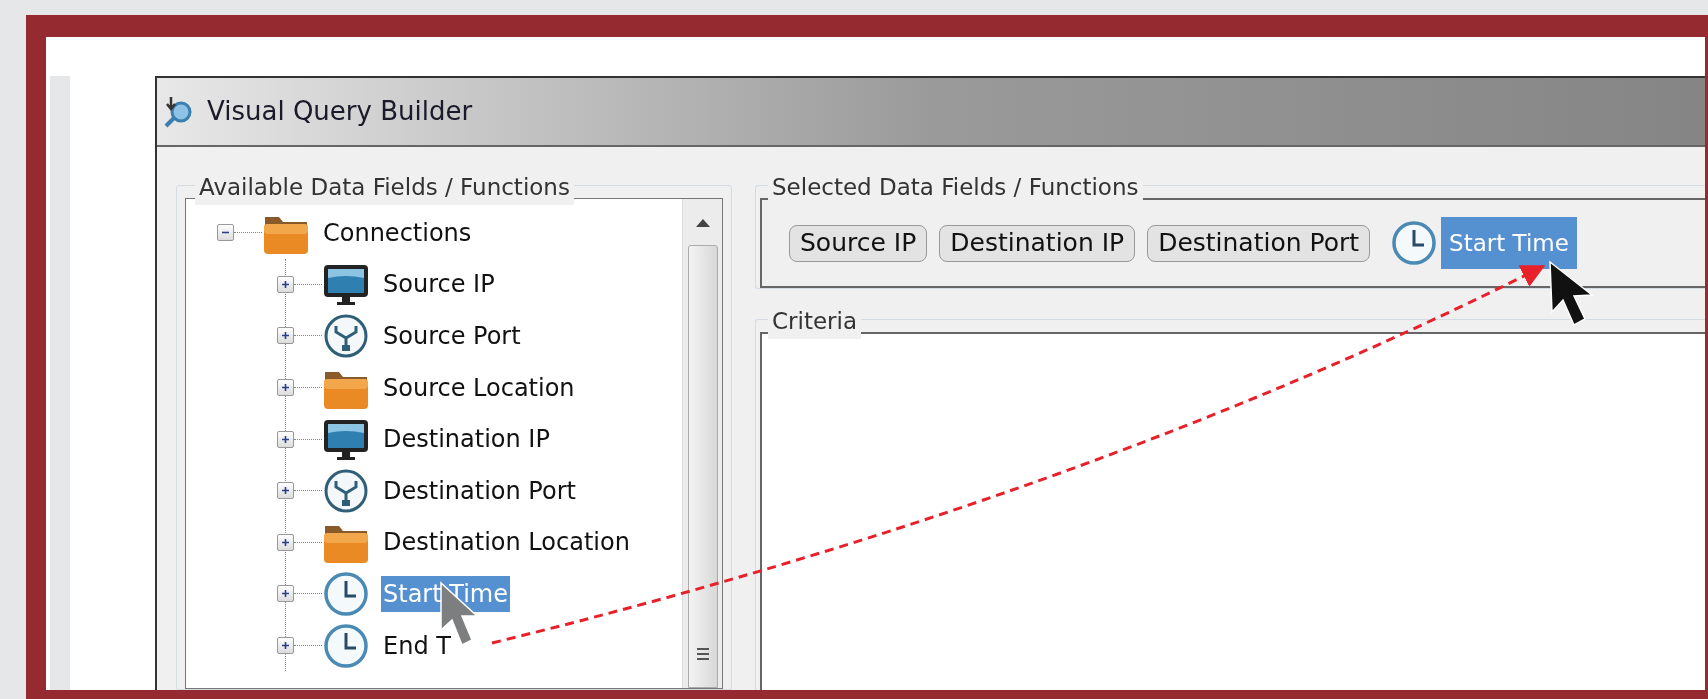  I want to click on tree-item: Source Port, so click(452, 336).